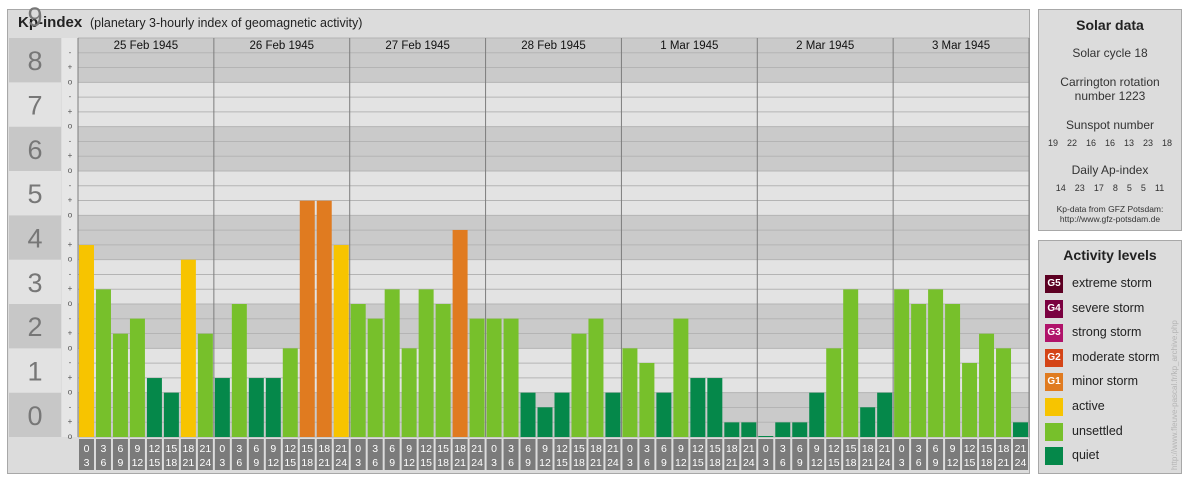 Image resolution: width=1184 pixels, height=480 pixels. What do you see at coordinates (1052, 143) in the screenshot?
I see `sunspot-value: 19` at bounding box center [1052, 143].